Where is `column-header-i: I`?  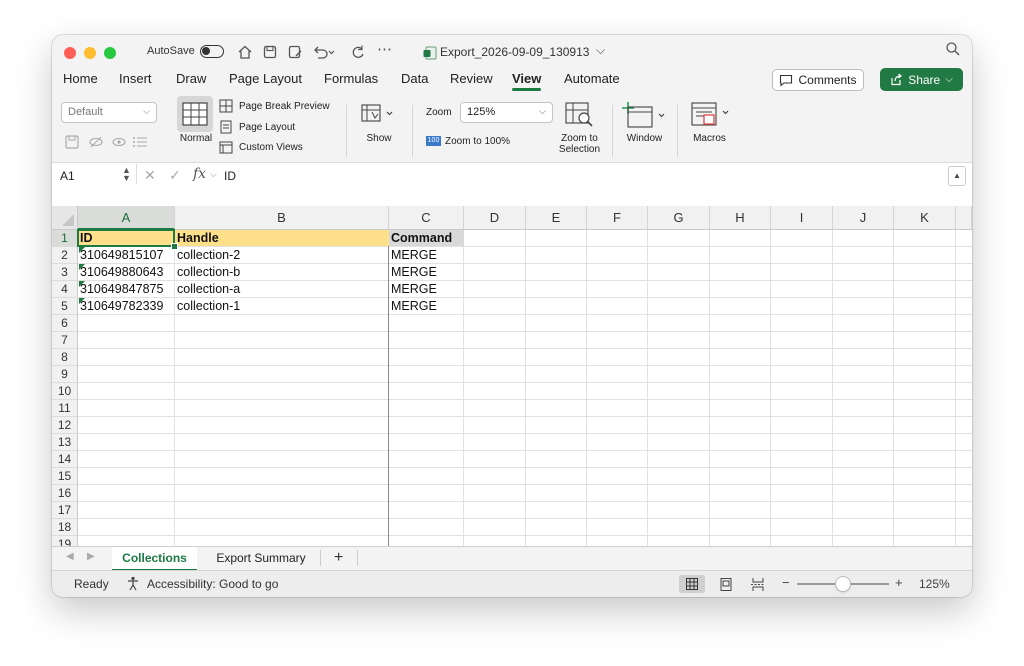 column-header-i: I is located at coordinates (802, 218).